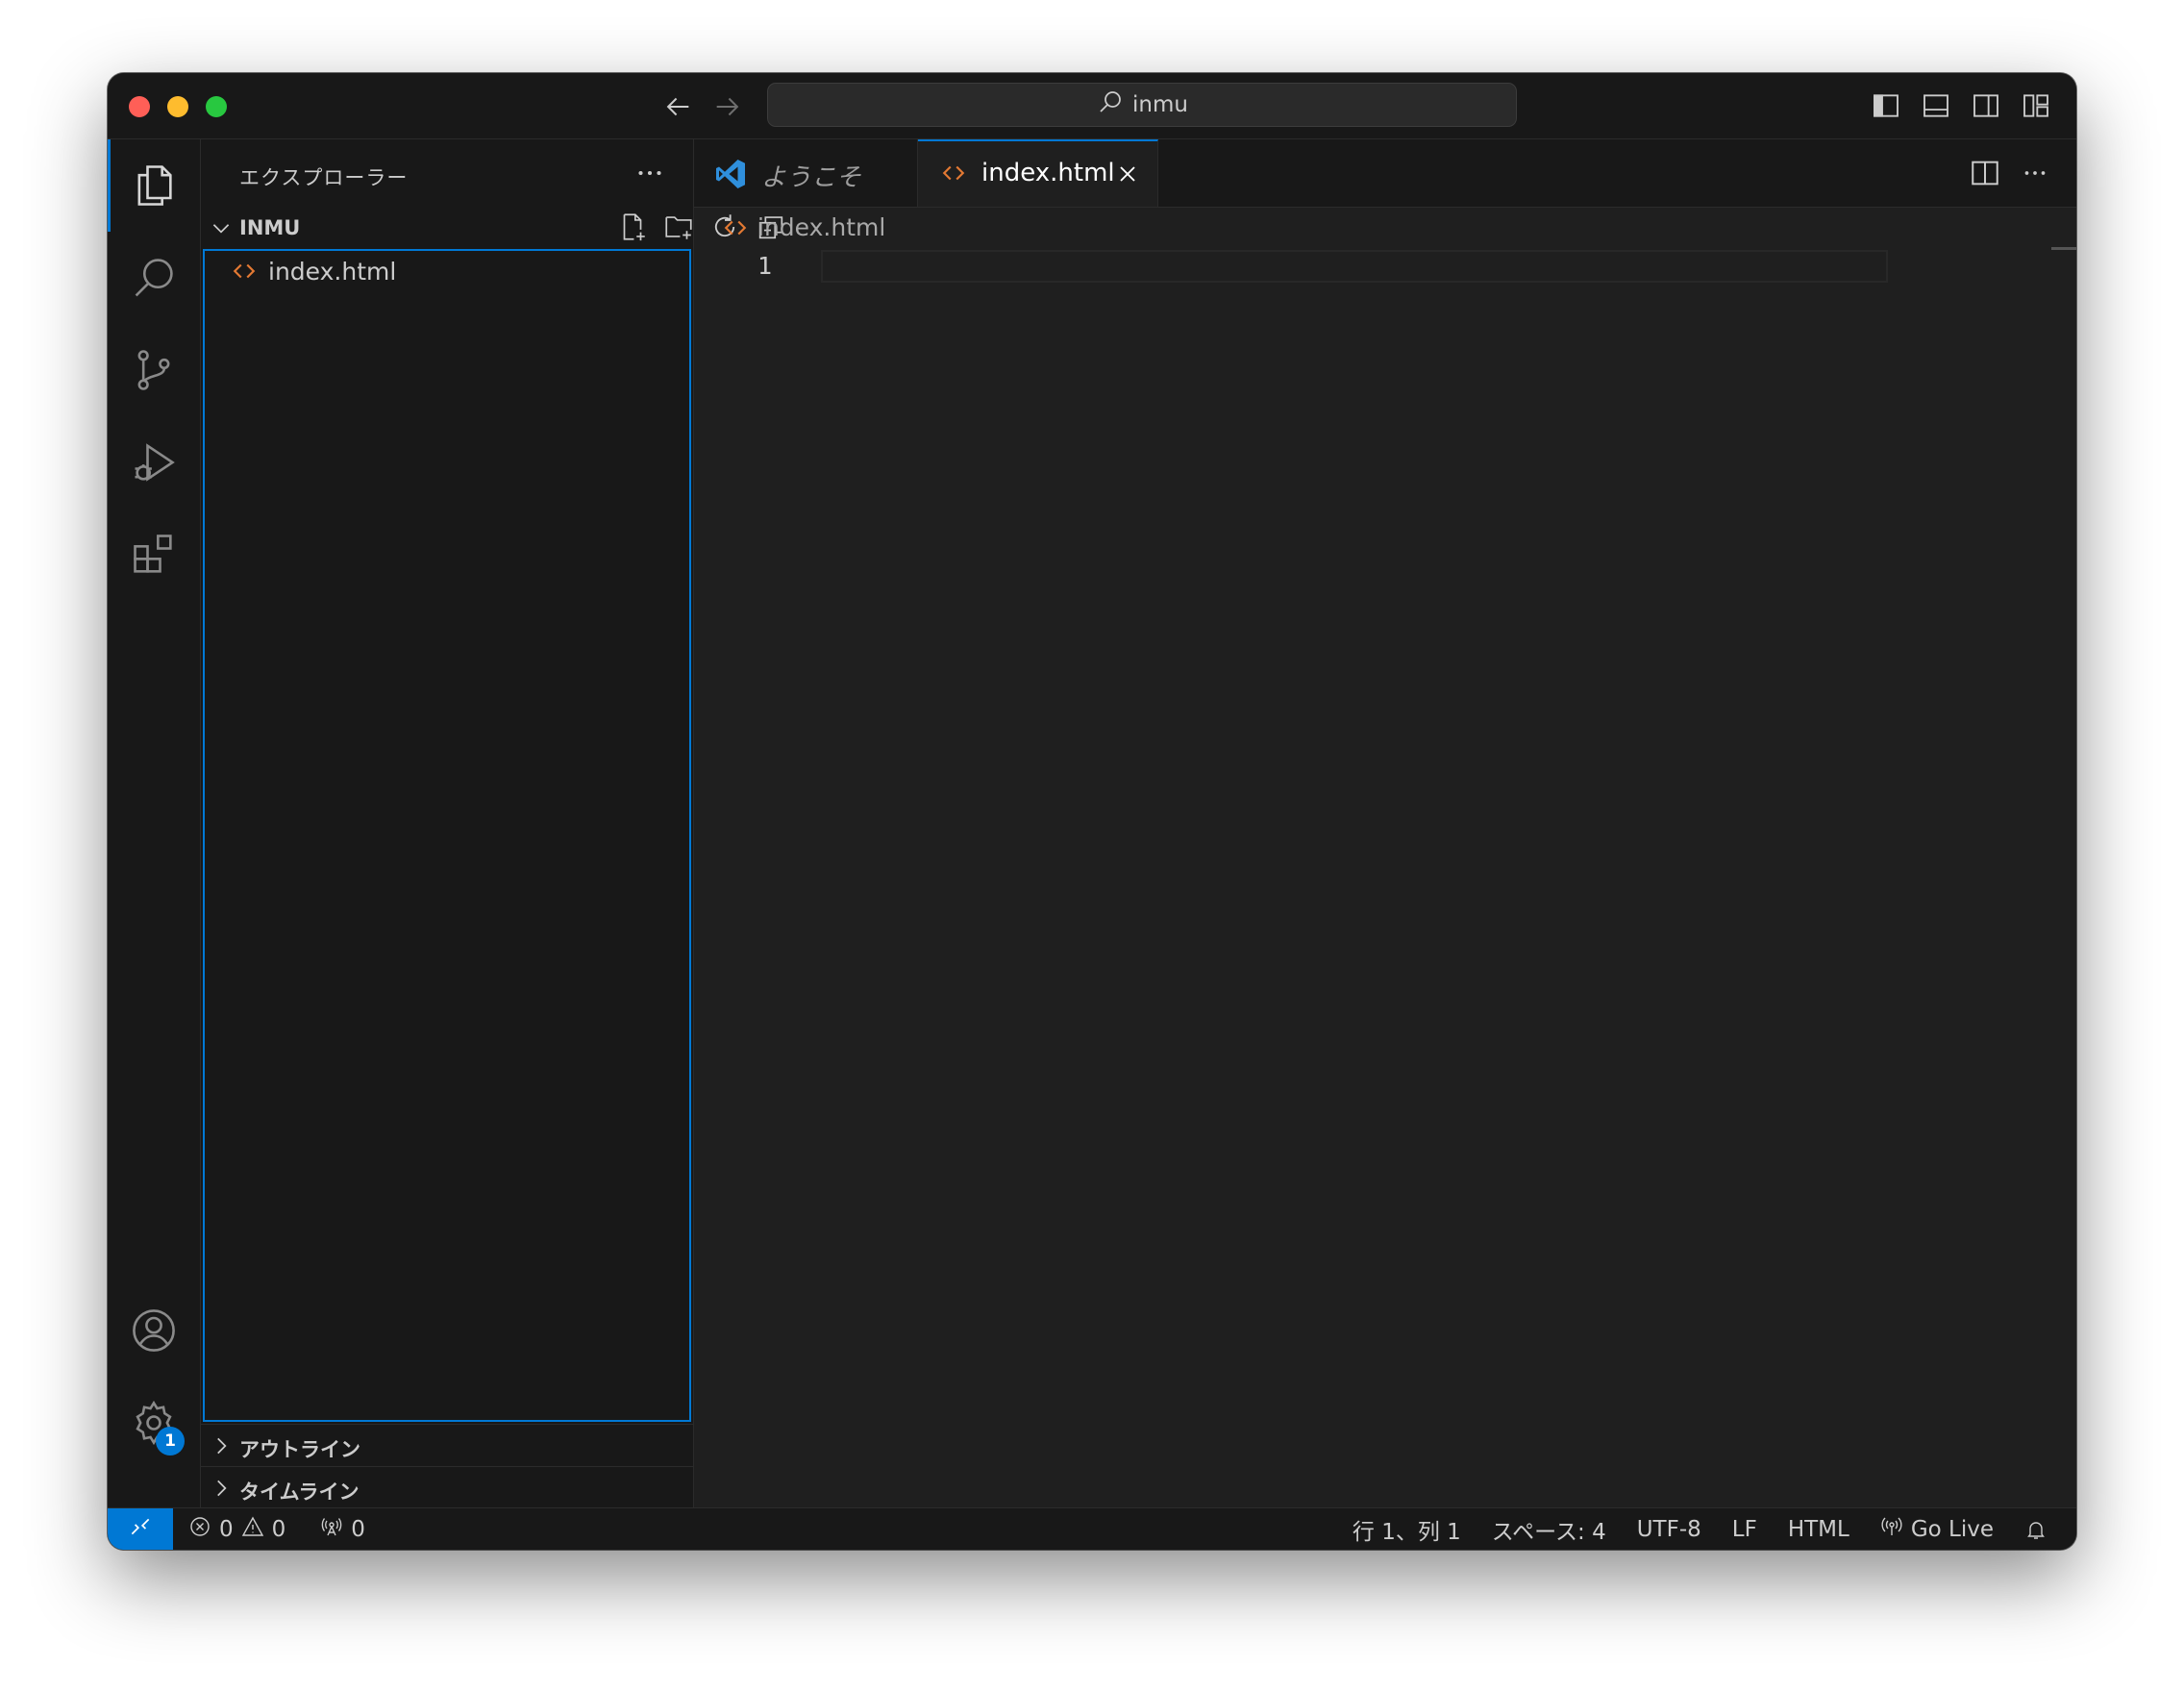  Describe the element at coordinates (679, 227) in the screenshot. I see `new-folder-icon` at that location.